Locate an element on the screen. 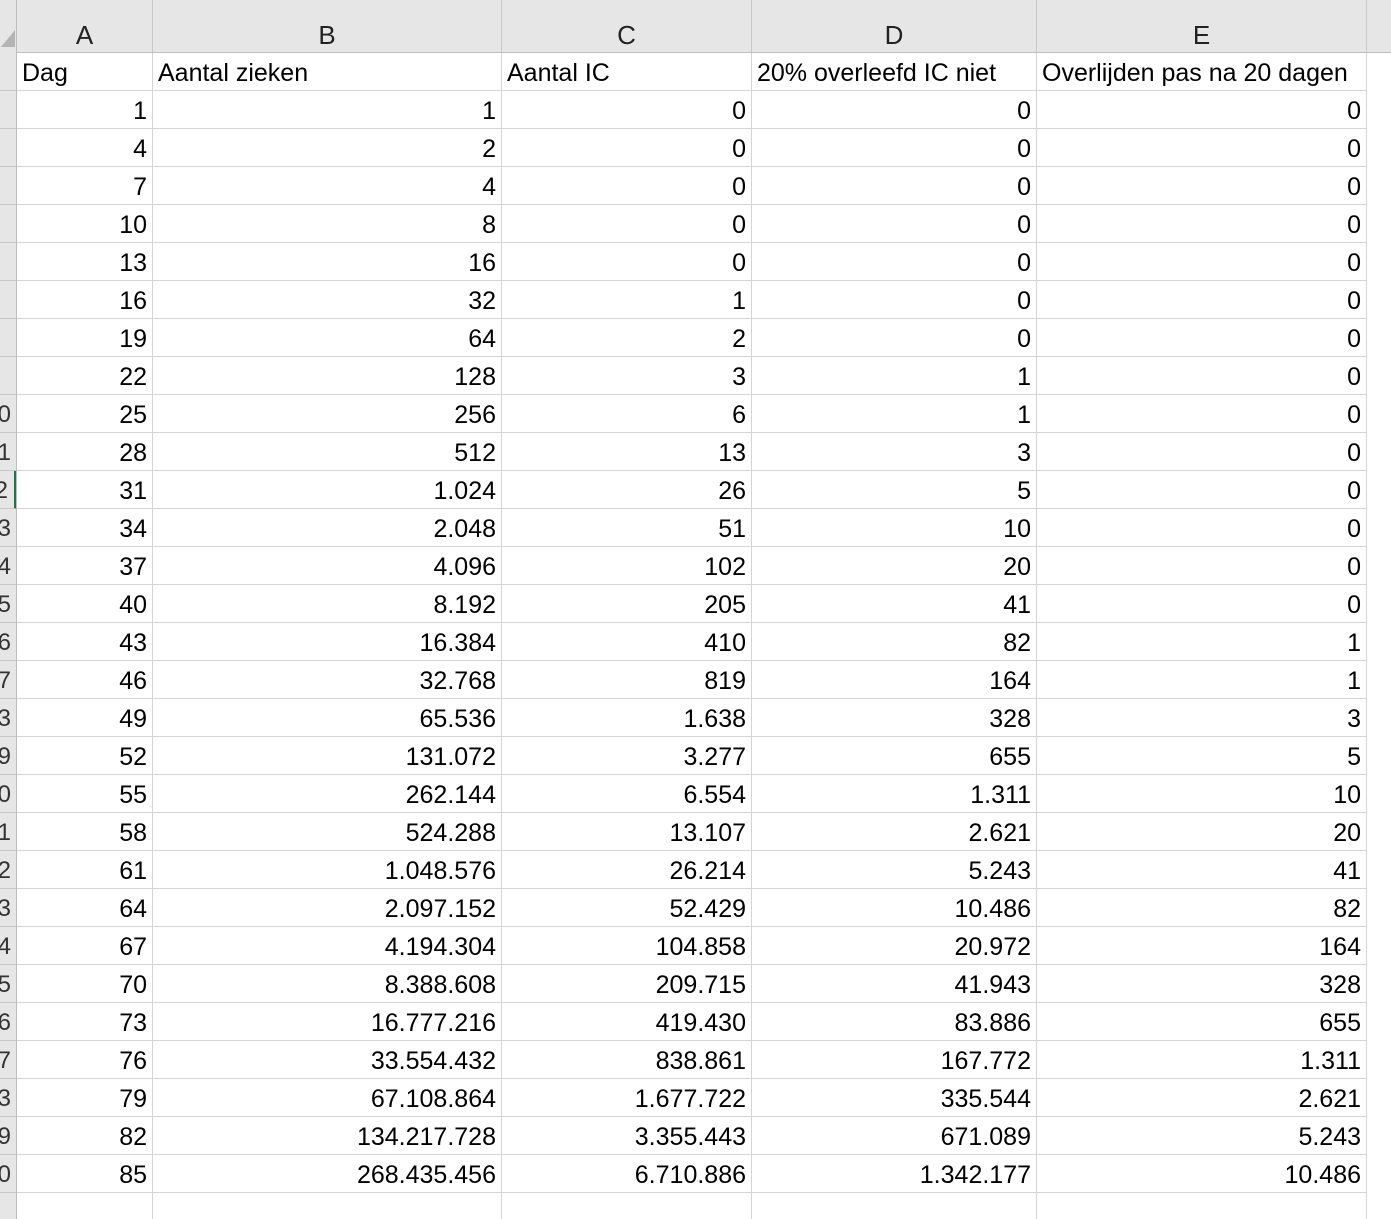 This screenshot has width=1391, height=1219. column-header-c: C is located at coordinates (627, 26).